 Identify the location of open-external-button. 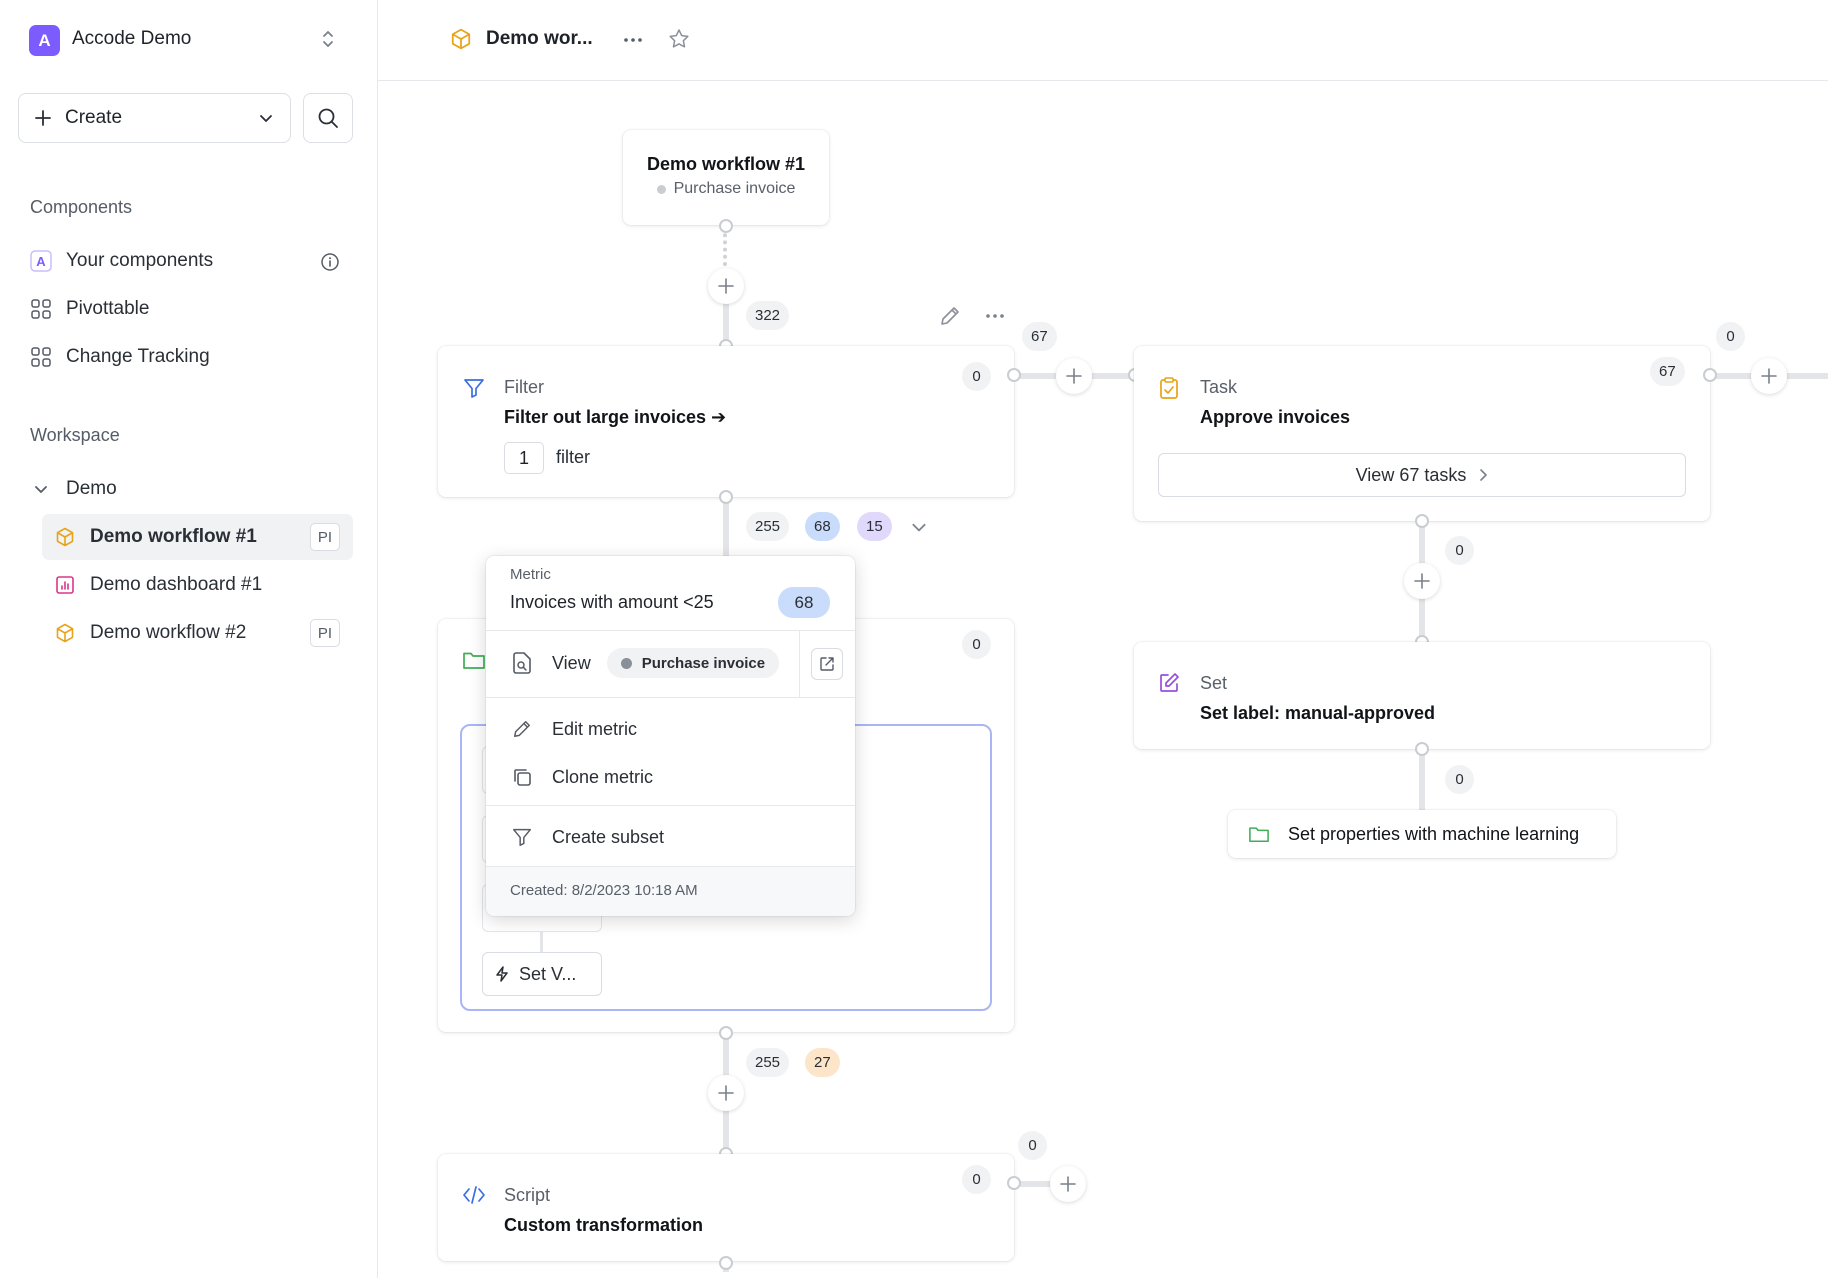
(827, 664).